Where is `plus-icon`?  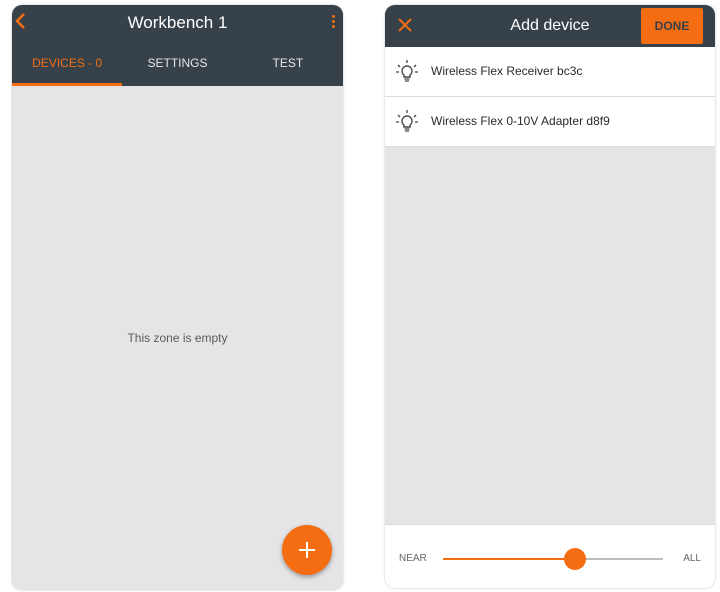 plus-icon is located at coordinates (307, 550).